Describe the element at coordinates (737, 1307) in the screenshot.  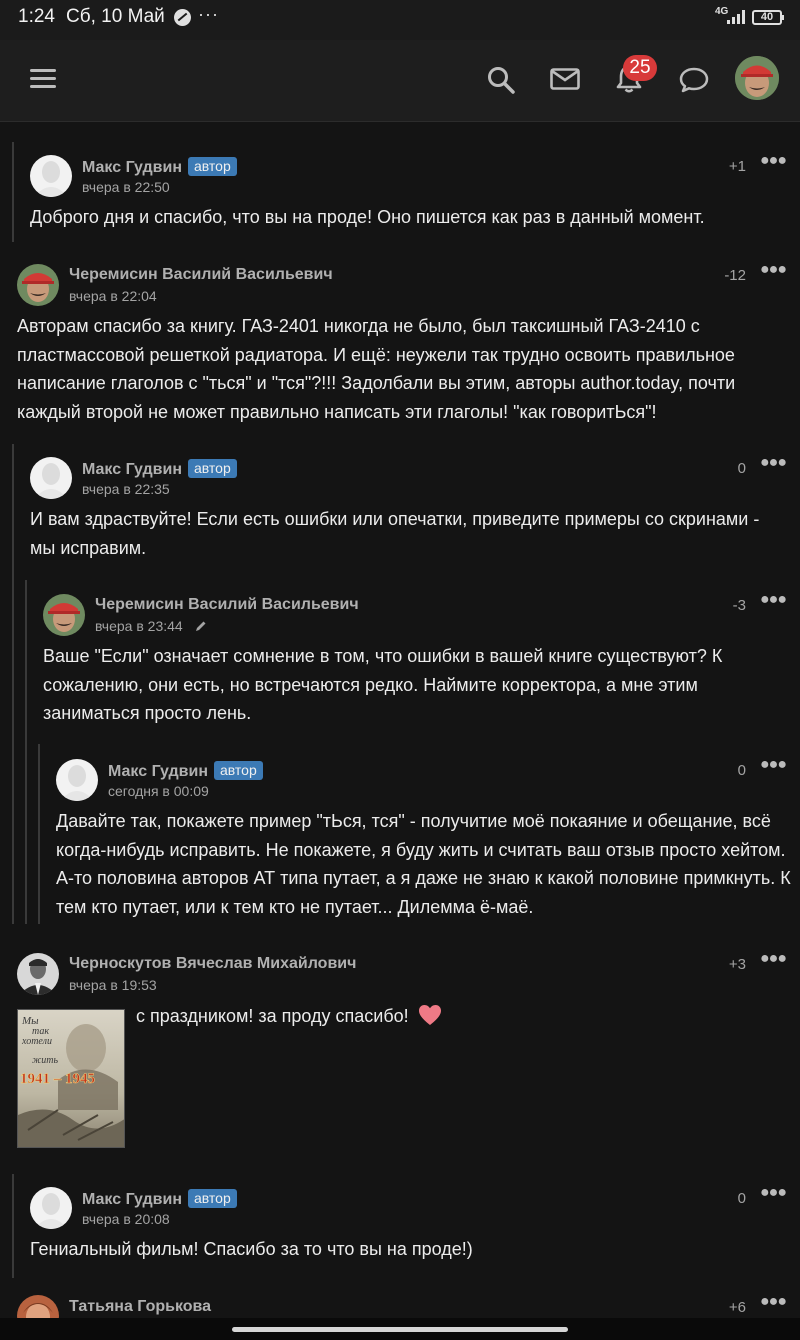
I see `comment-score: +6` at that location.